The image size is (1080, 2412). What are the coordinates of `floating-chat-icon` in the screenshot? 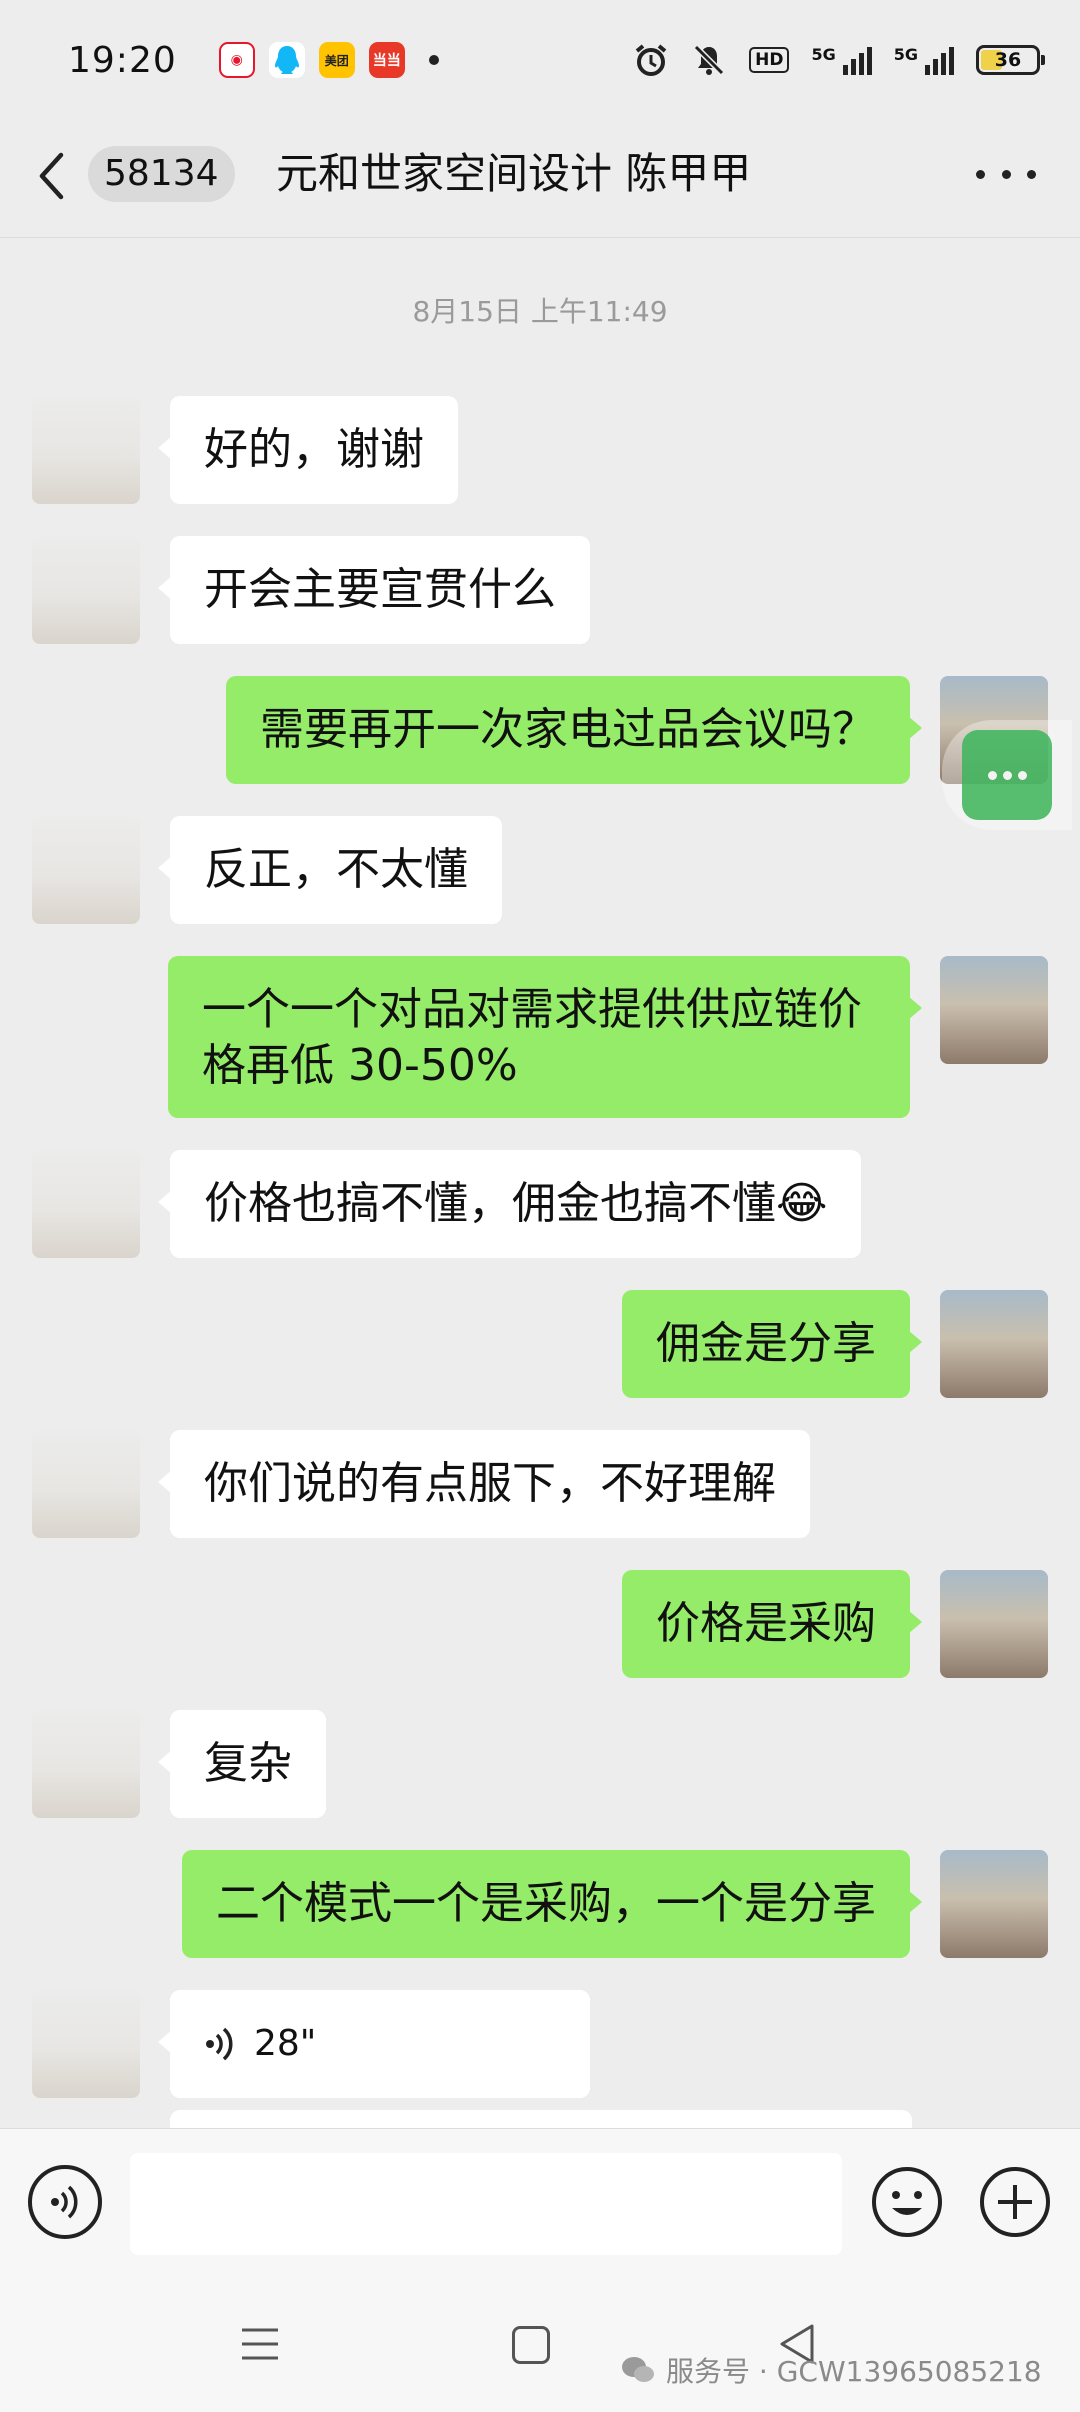 It's located at (1007, 775).